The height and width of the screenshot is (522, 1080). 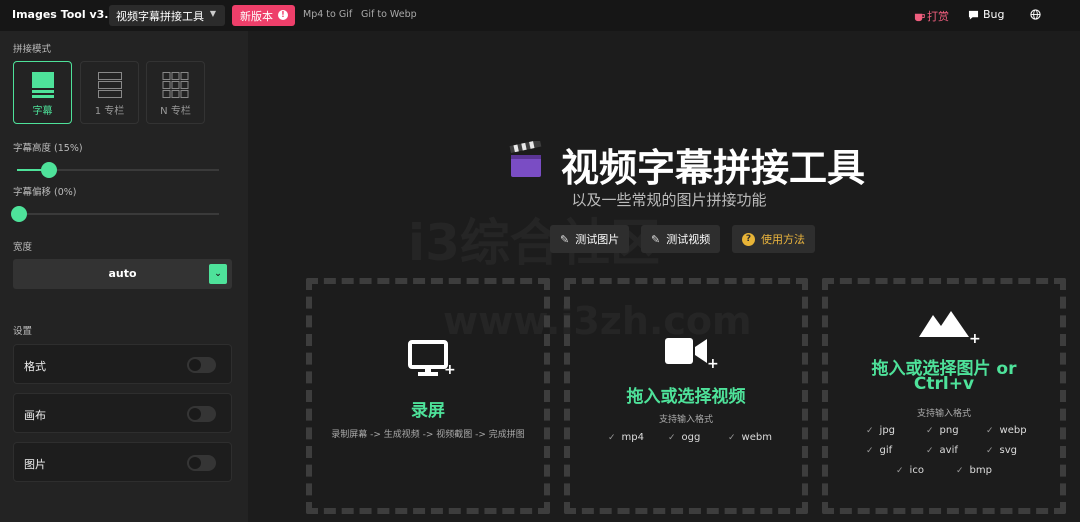 I want to click on test-image-button: ✎ 测试图片, so click(x=590, y=239).